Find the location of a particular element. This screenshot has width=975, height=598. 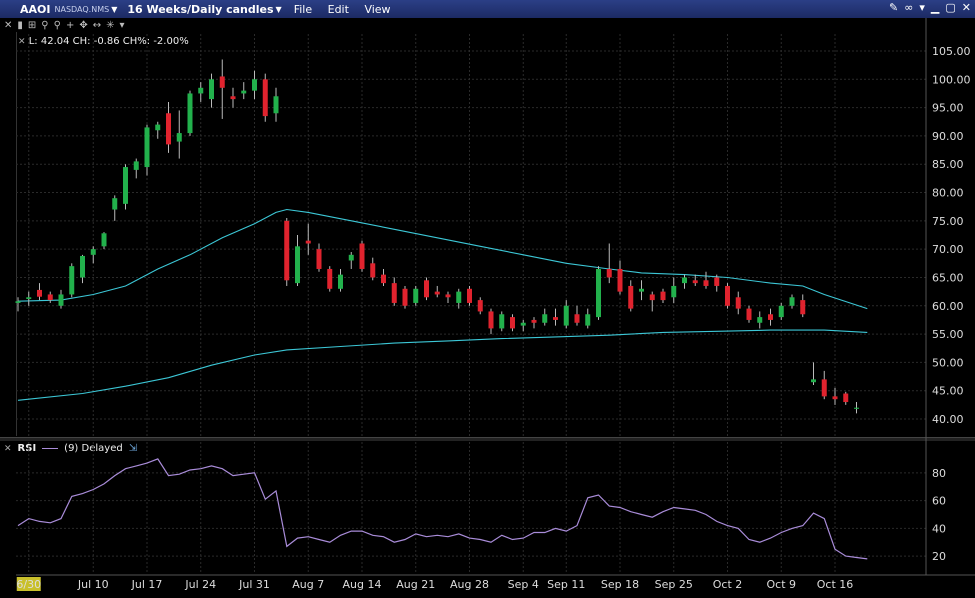

date-tick-label: Jul 10 is located at coordinates (93, 584).